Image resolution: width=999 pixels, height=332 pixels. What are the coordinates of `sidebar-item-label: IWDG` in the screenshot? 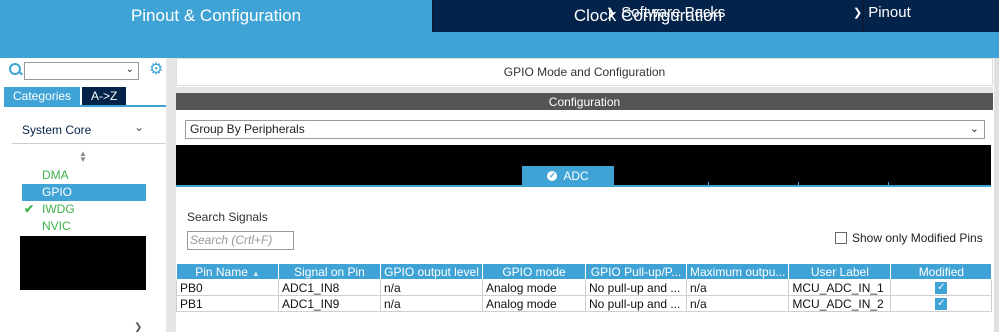 It's located at (58, 209).